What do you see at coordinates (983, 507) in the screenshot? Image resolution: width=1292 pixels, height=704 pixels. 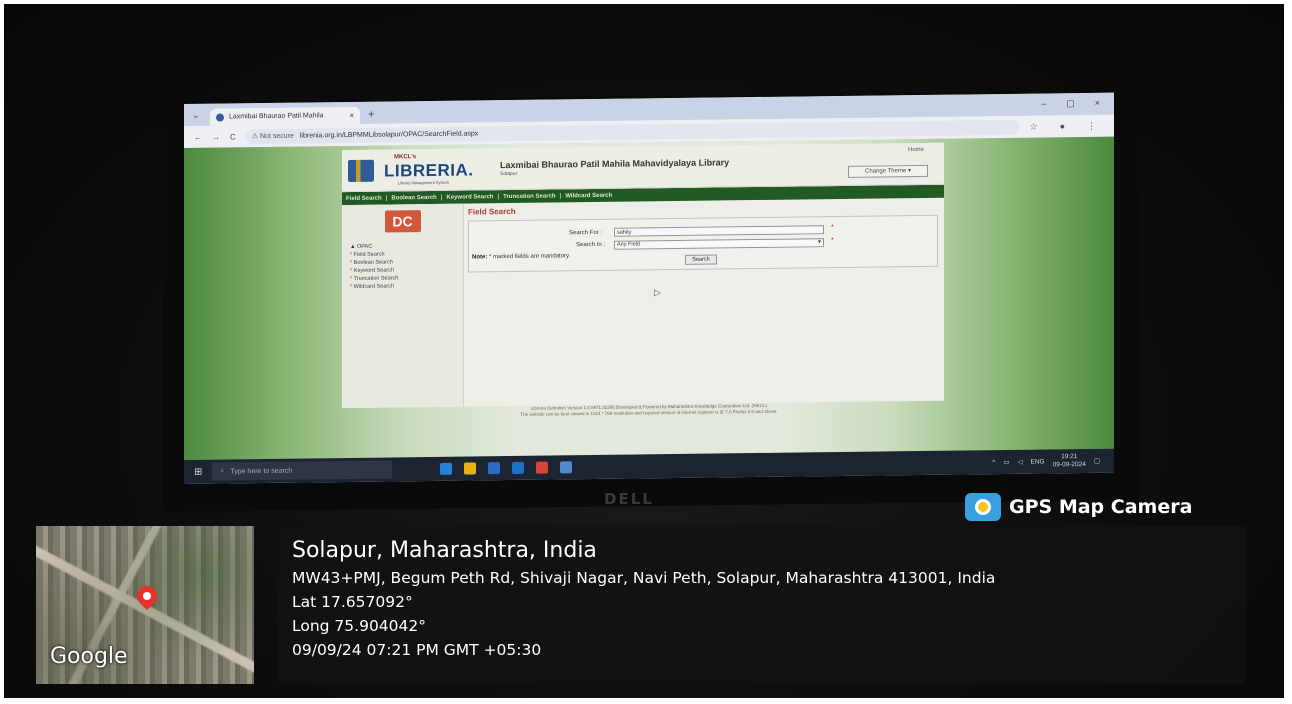 I see `gps-camera-icon` at bounding box center [983, 507].